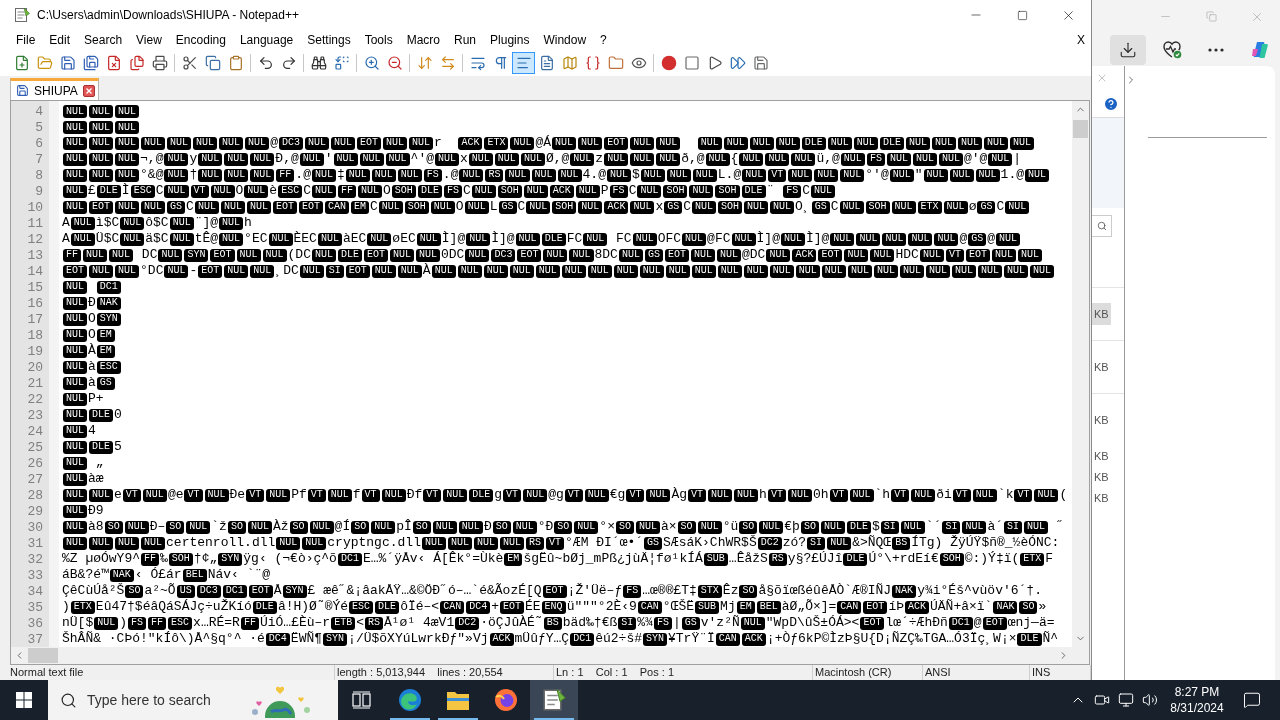 The height and width of the screenshot is (720, 1280). What do you see at coordinates (66, 223) in the screenshot?
I see `code-text: A` at bounding box center [66, 223].